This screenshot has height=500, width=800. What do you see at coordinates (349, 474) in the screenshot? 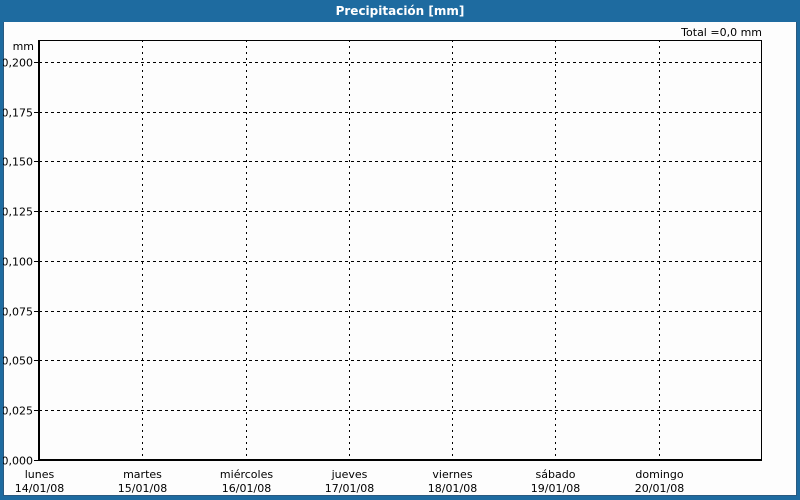
I see `x-day-label: jueves` at bounding box center [349, 474].